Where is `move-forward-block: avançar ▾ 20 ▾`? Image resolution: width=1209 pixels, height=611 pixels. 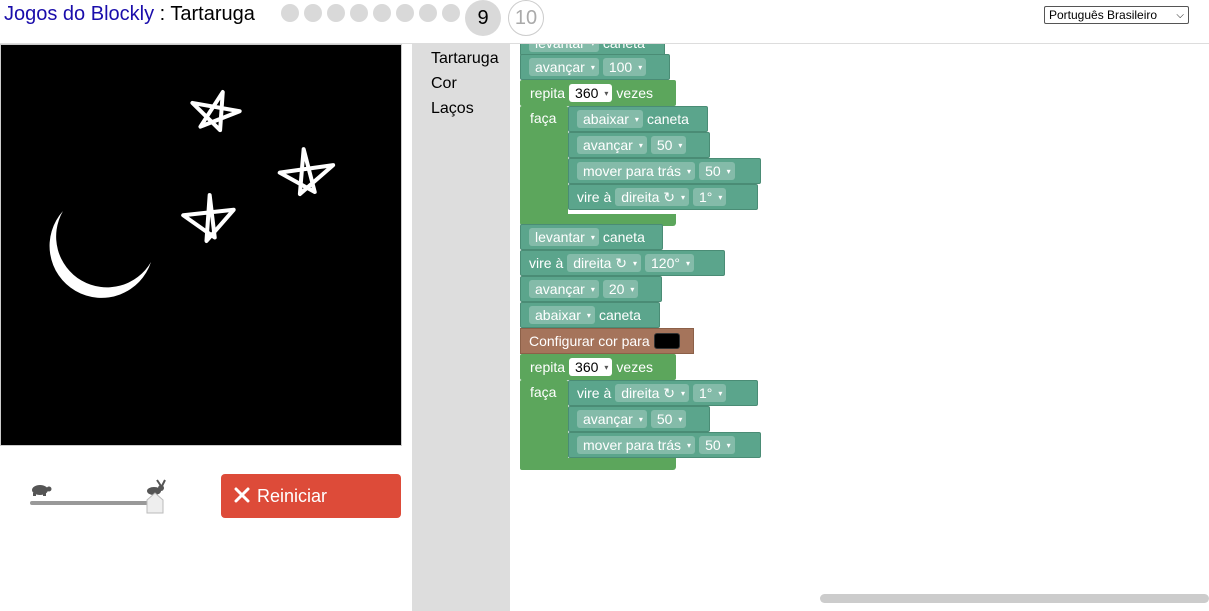
move-forward-block: avançar ▾ 20 ▾ is located at coordinates (591, 289).